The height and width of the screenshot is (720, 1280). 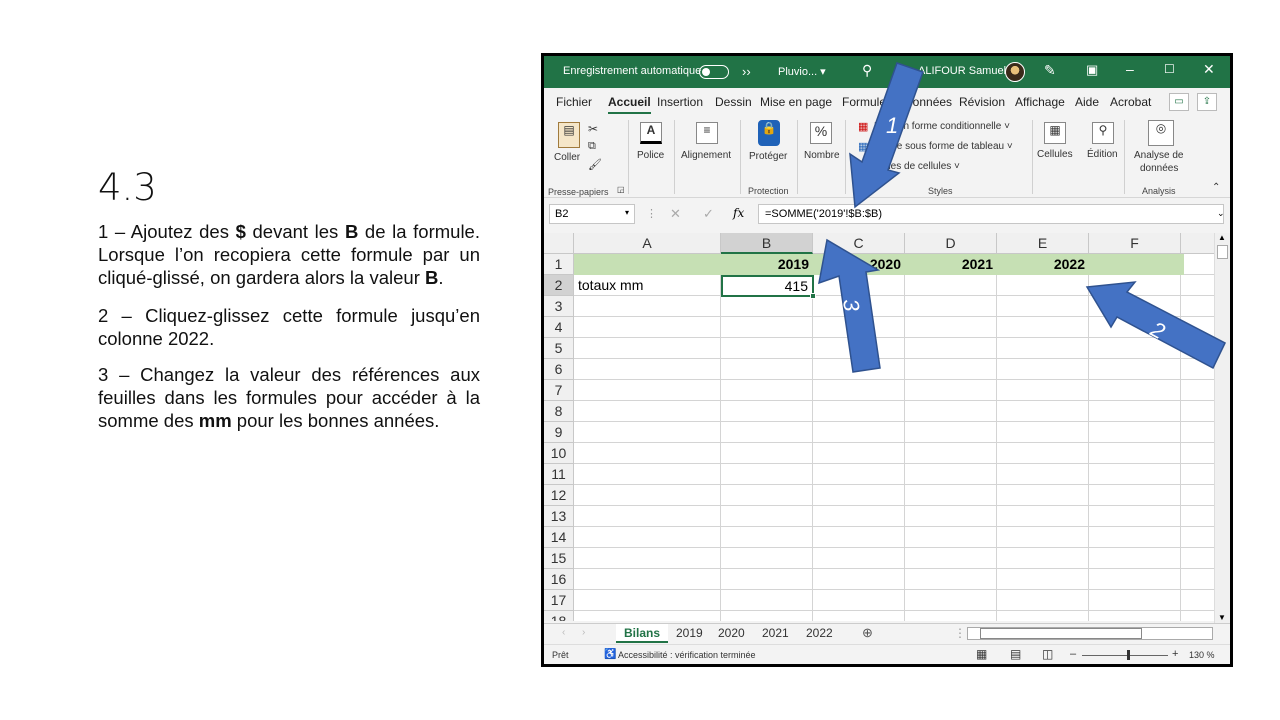 I want to click on avatar, so click(x=1015, y=72).